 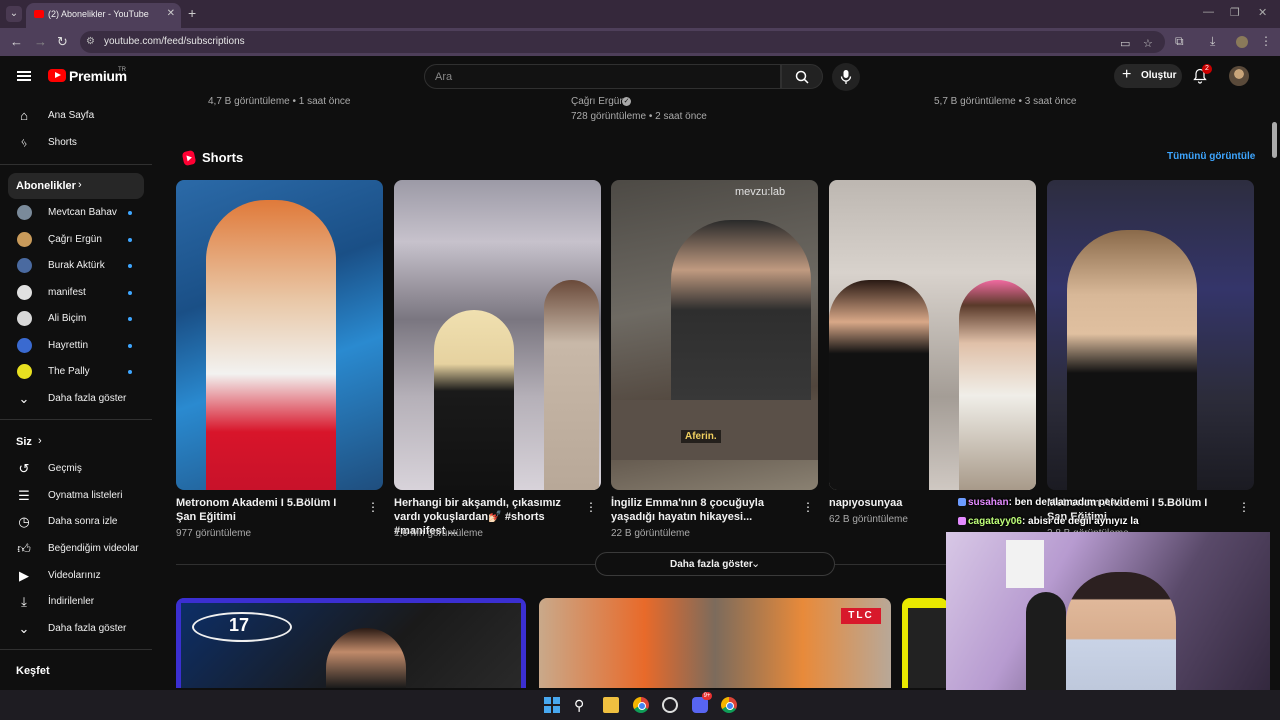 I want to click on hamburger-menu-icon, so click(x=24, y=76).